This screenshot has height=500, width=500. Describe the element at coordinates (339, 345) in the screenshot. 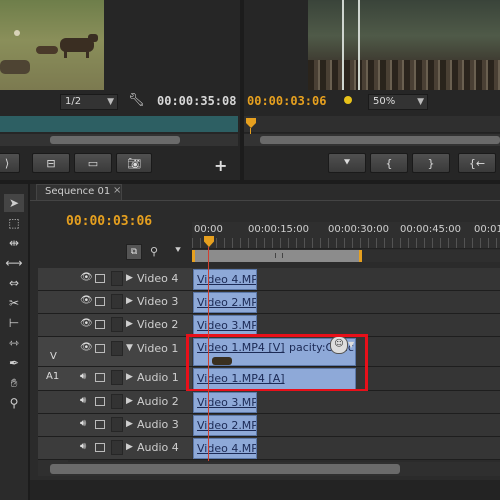

I see `opacity-dropdown-icon: ☺` at that location.